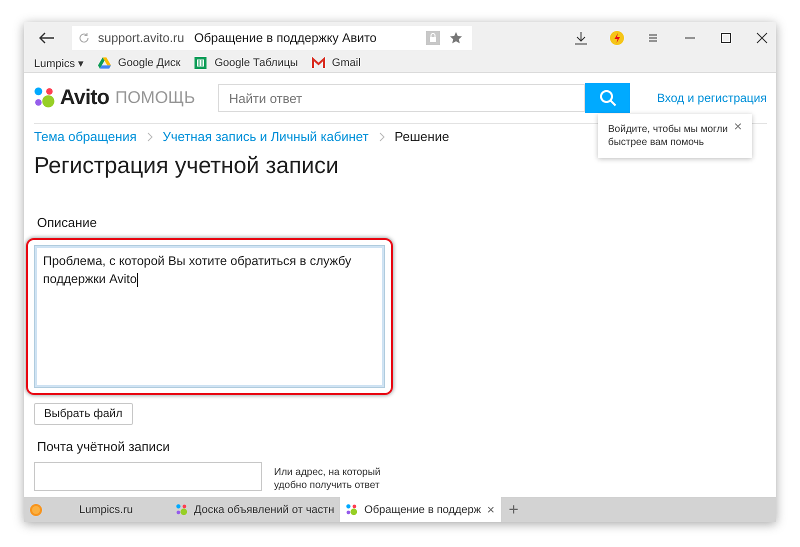 The height and width of the screenshot is (547, 800). Describe the element at coordinates (104, 446) in the screenshot. I see `field-label: Почта учётной записи` at that location.